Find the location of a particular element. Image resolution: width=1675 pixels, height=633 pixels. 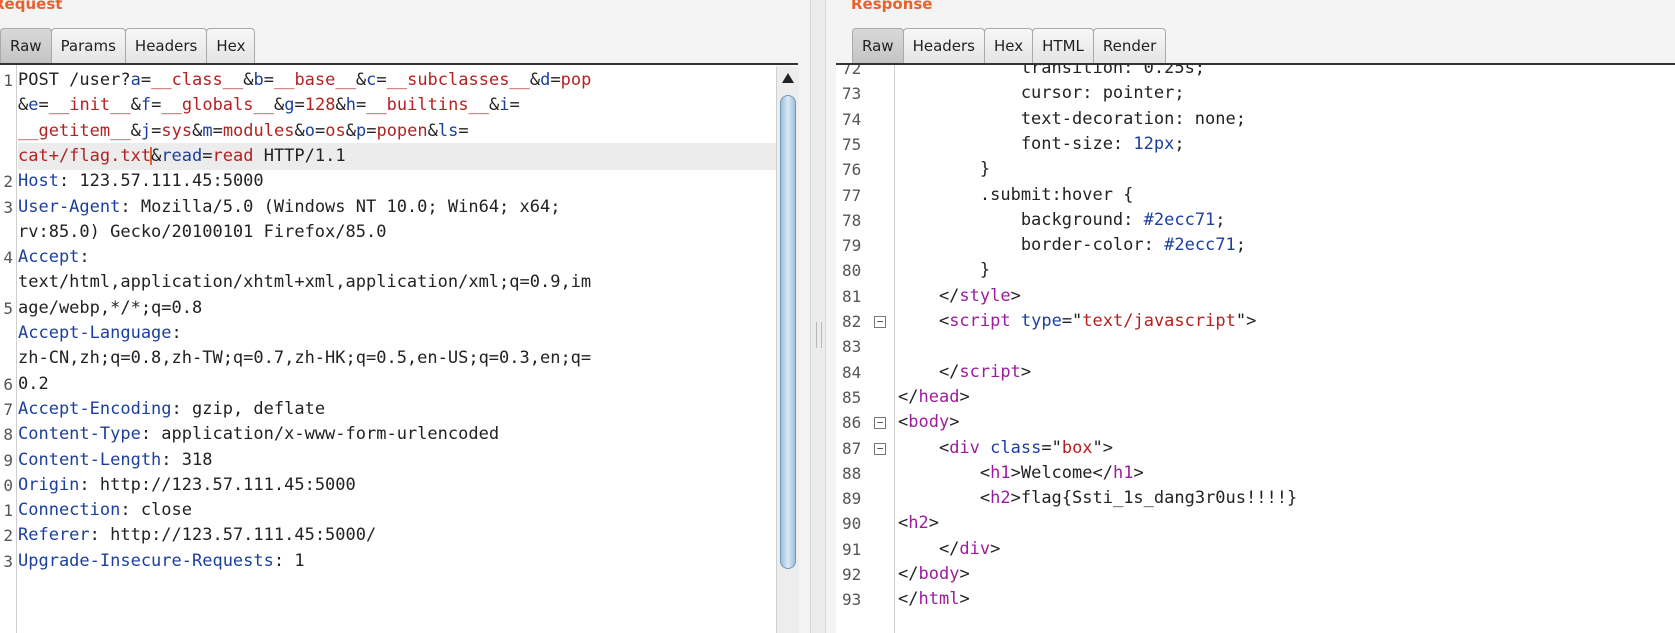

request-code-line: 0.2 is located at coordinates (397, 384).